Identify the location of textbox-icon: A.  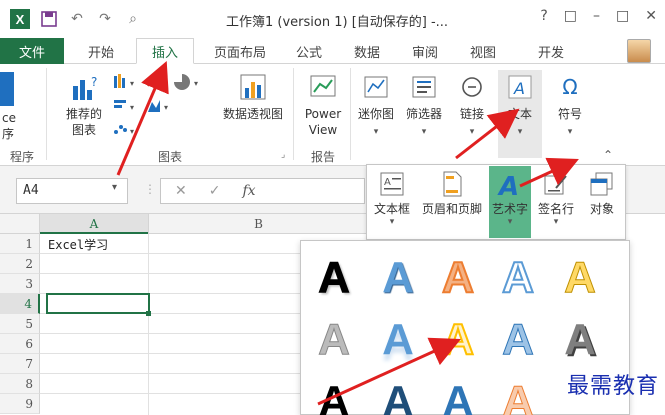
(392, 184).